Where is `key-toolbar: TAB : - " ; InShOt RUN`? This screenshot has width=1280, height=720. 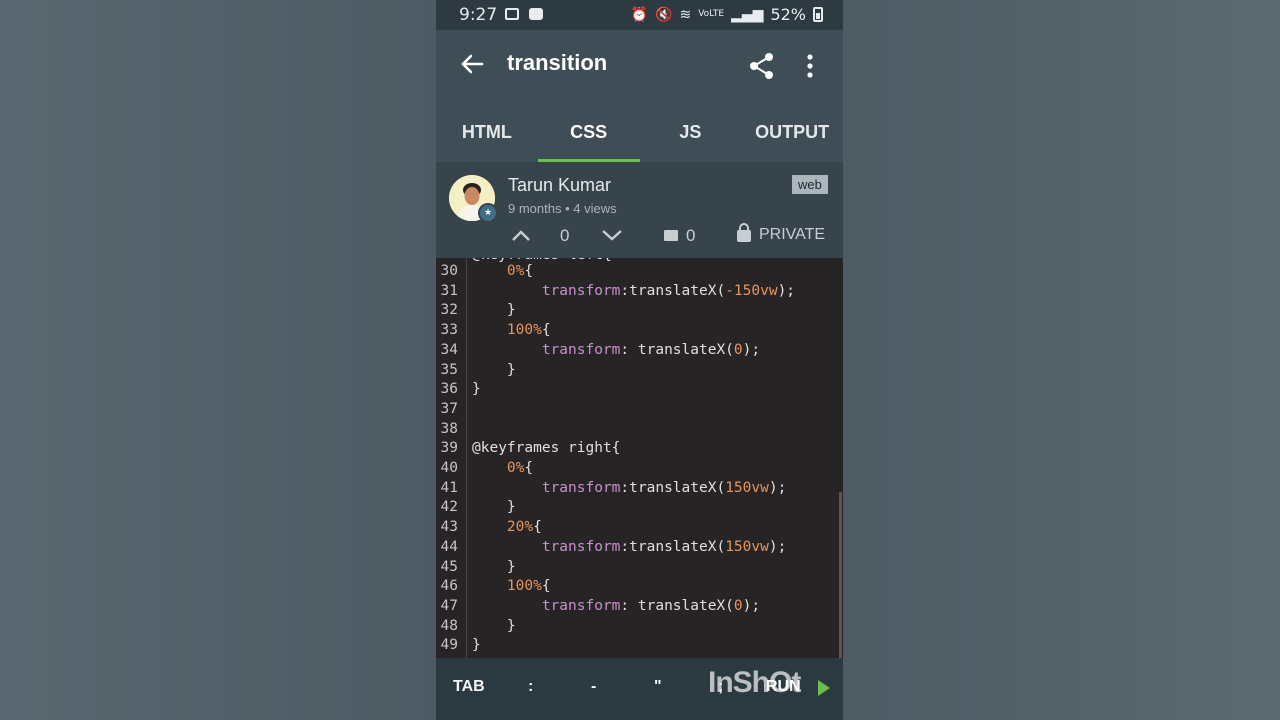 key-toolbar: TAB : - " ; InShOt RUN is located at coordinates (639, 689).